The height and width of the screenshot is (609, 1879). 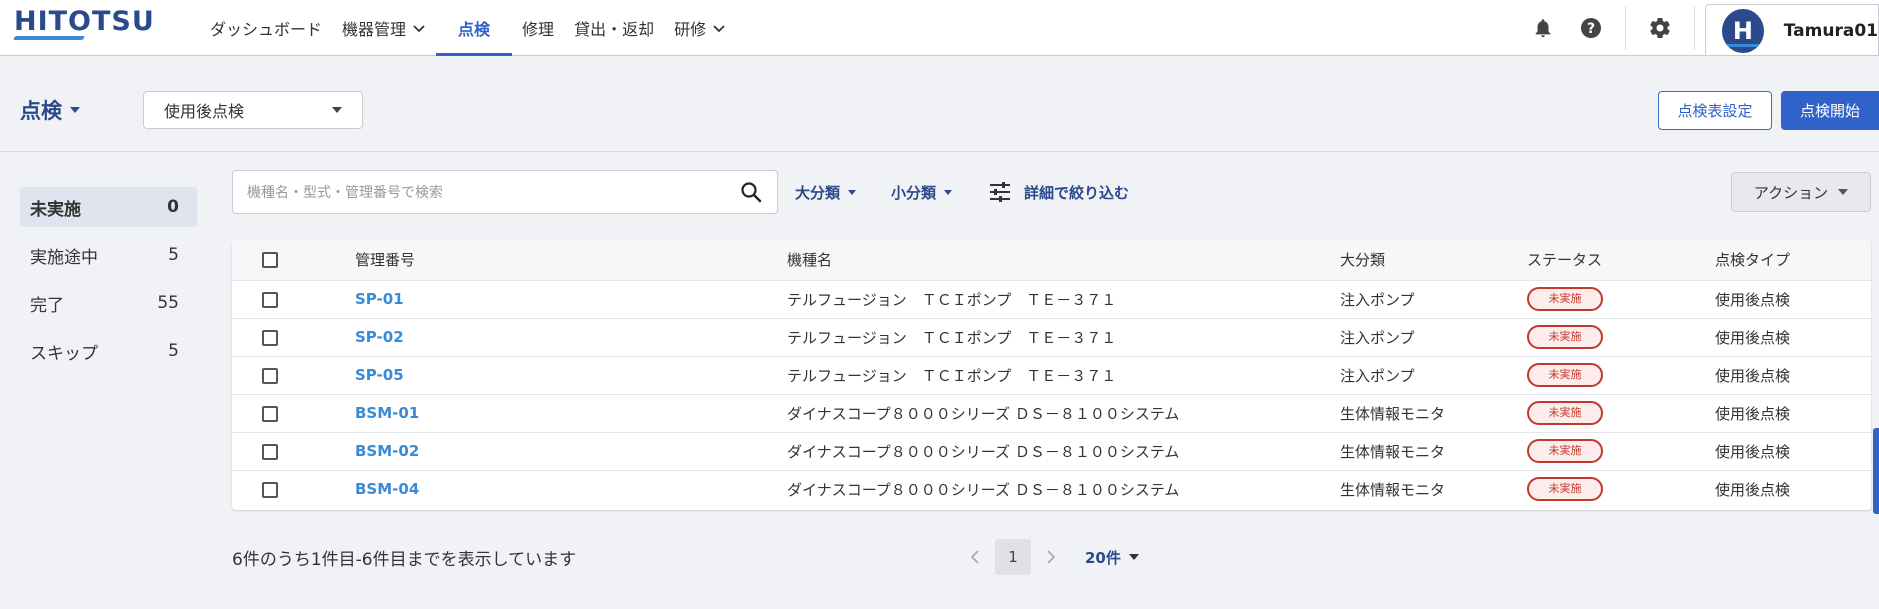 What do you see at coordinates (173, 207) in the screenshot?
I see `sidebar-item-count: 0` at bounding box center [173, 207].